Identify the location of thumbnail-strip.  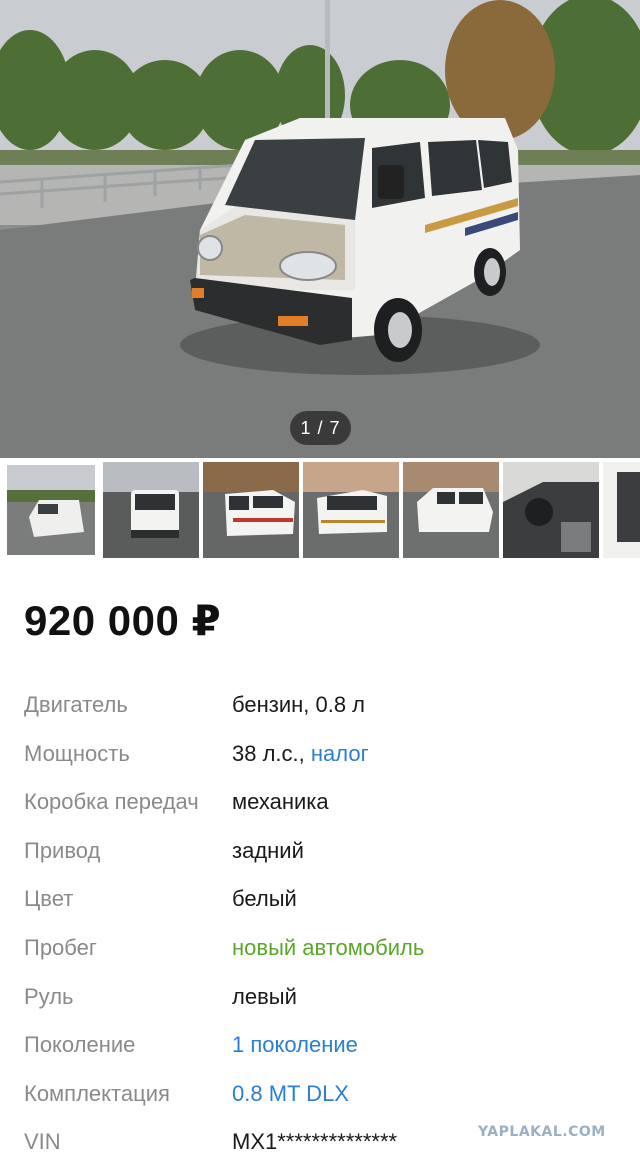
(320, 510).